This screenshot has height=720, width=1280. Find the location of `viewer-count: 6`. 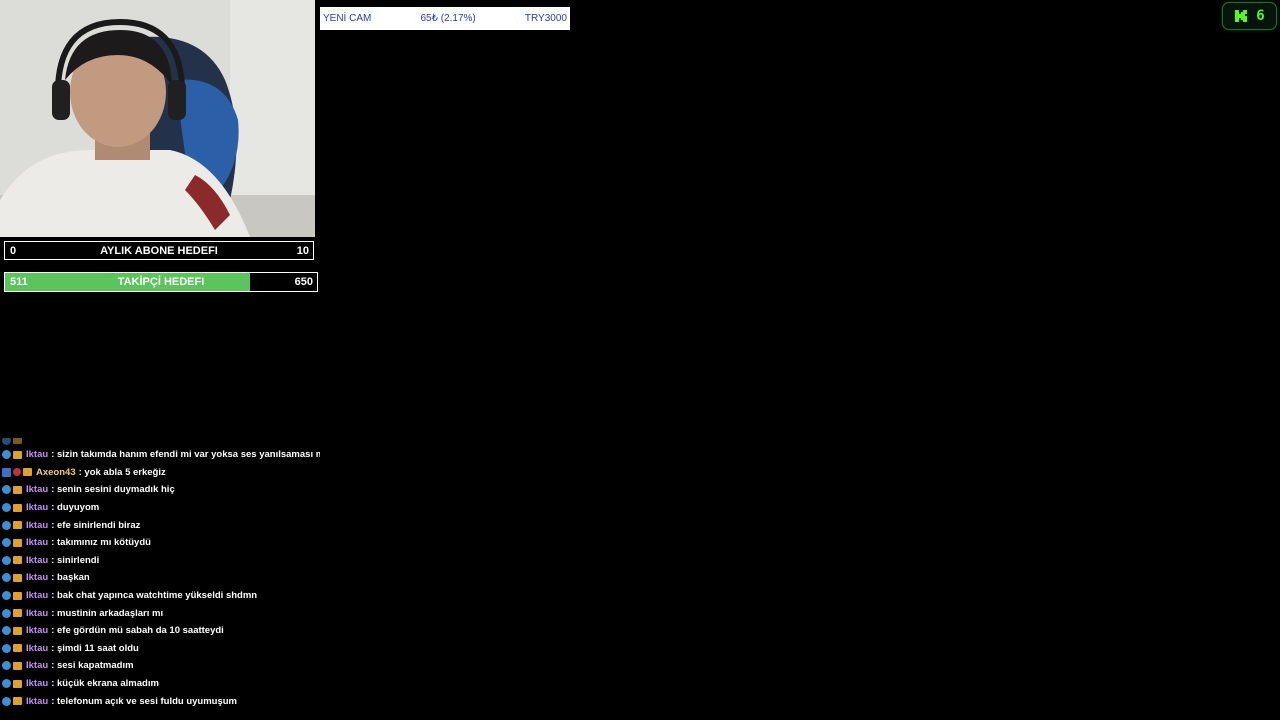

viewer-count: 6 is located at coordinates (1260, 16).